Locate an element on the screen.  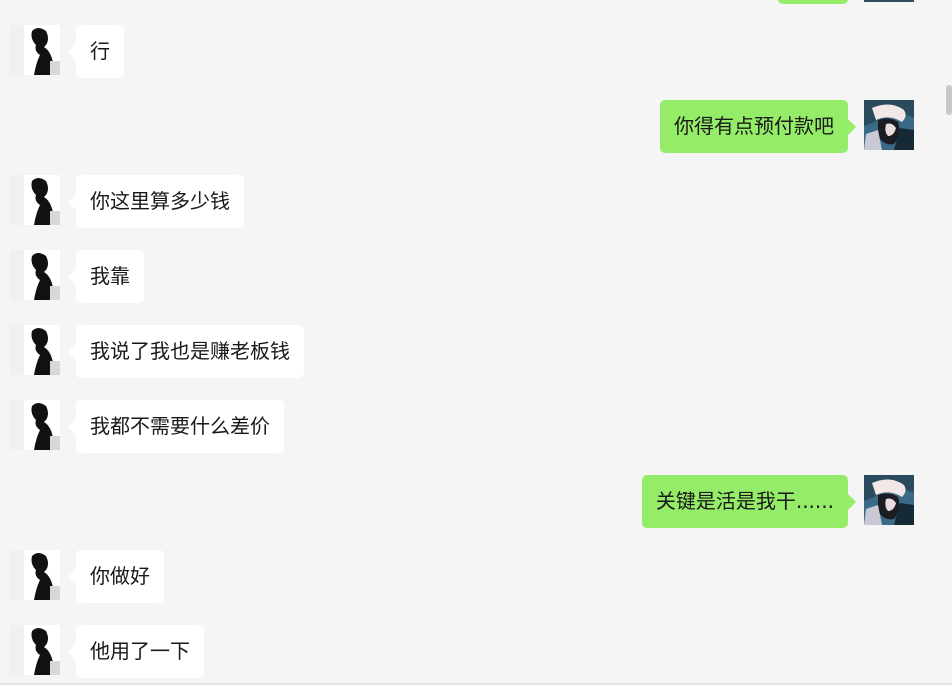
message-row-outgoing: 你得有点预付款吧 is located at coordinates (476, 130).